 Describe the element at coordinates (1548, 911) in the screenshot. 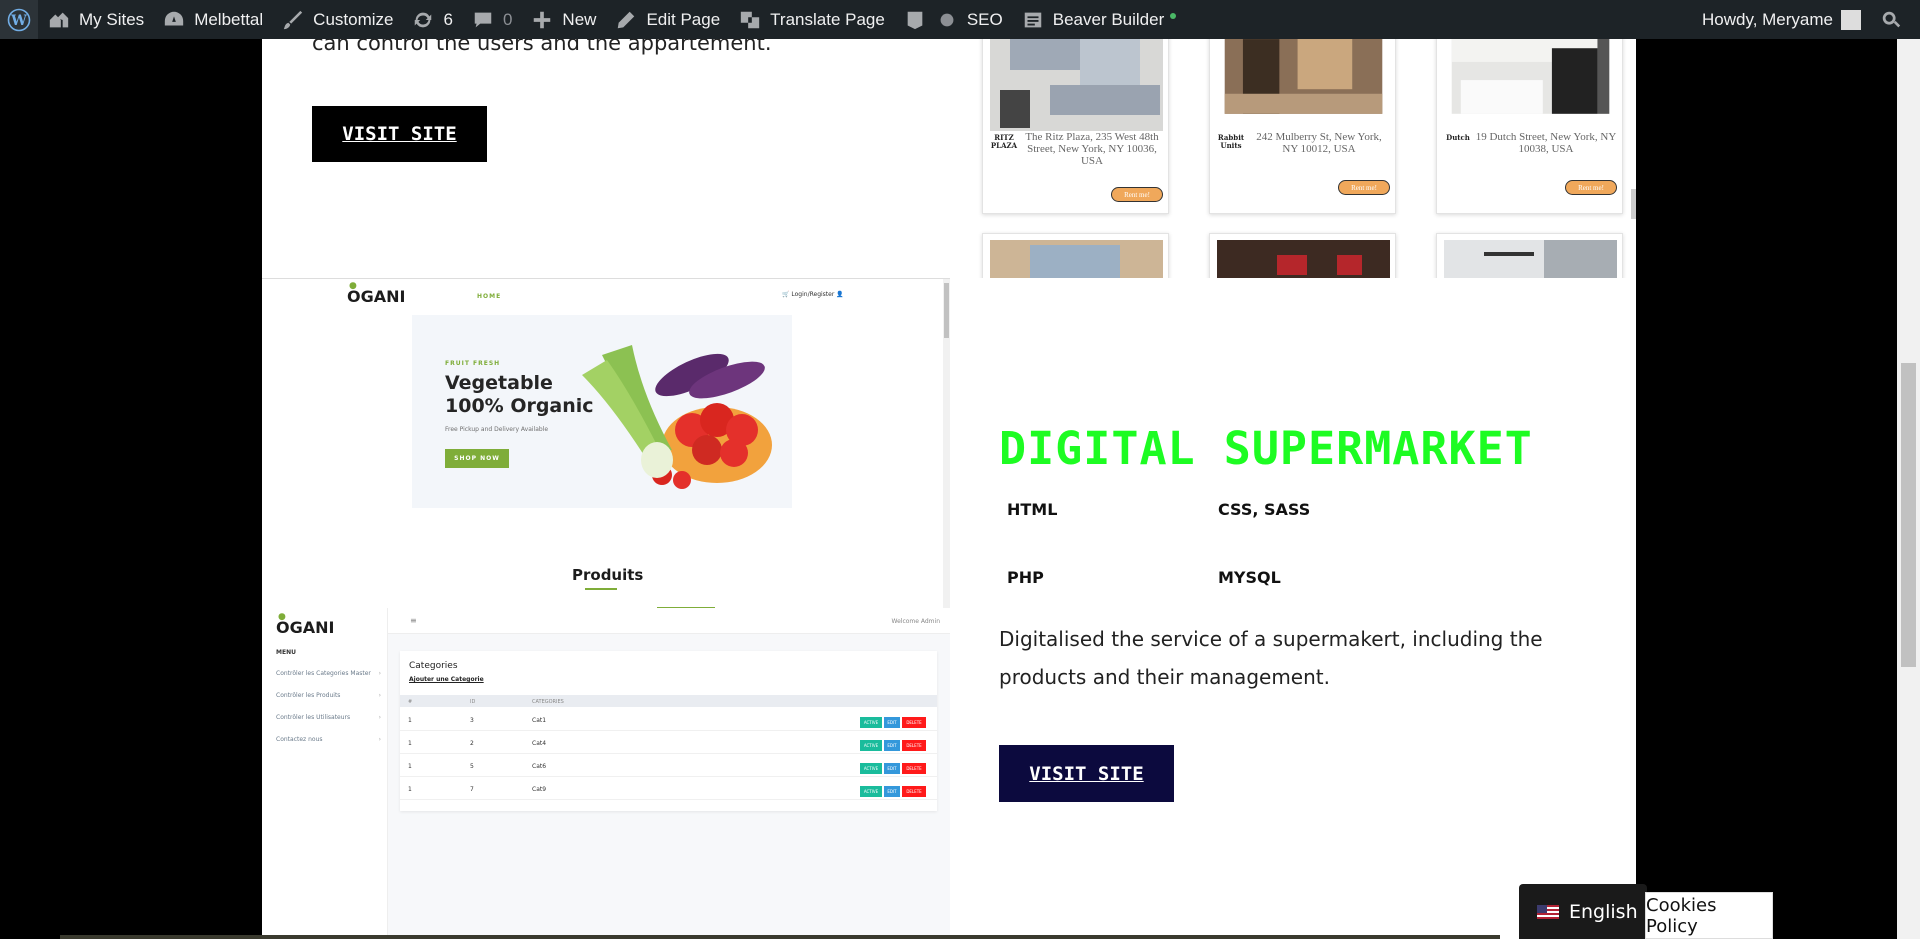

I see `us-flag-icon` at that location.